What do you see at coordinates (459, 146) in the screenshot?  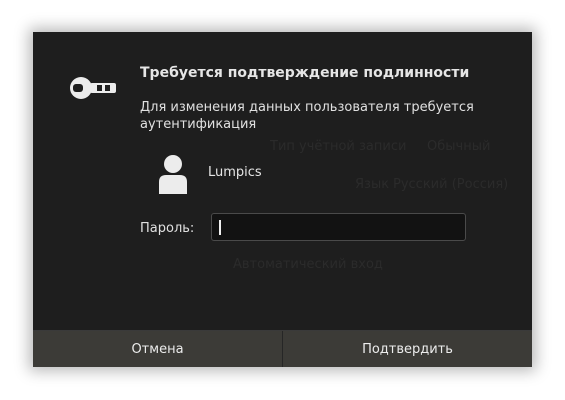 I see `ghost-text-account-type-value: Обычный` at bounding box center [459, 146].